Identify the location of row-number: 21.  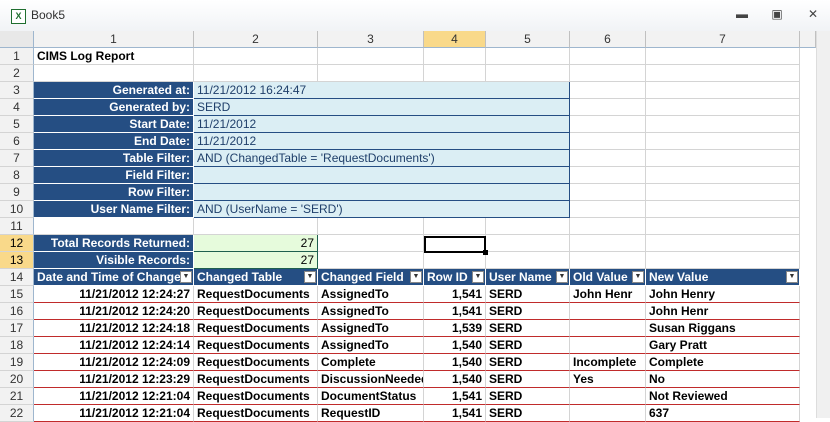
(17, 396).